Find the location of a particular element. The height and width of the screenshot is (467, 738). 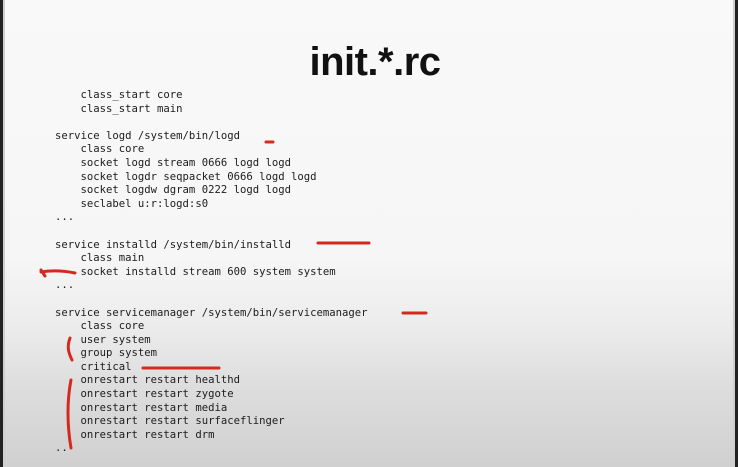

code-line: onrestart restart healthd is located at coordinates (147, 380).